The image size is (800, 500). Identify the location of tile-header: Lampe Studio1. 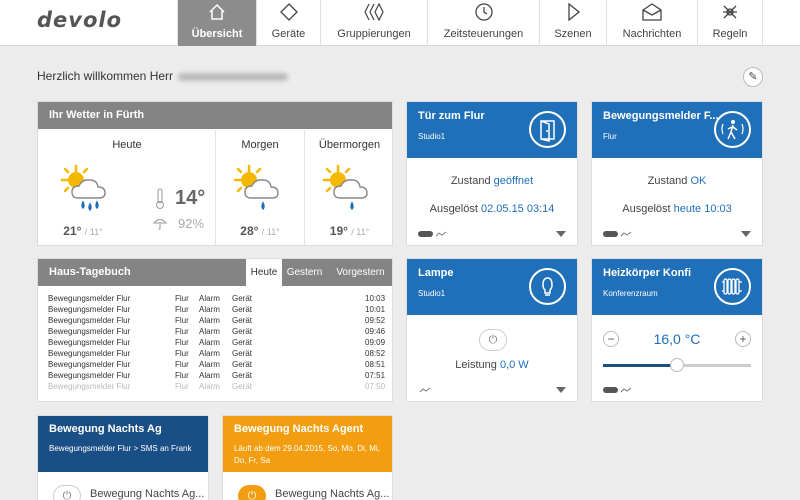
(492, 287).